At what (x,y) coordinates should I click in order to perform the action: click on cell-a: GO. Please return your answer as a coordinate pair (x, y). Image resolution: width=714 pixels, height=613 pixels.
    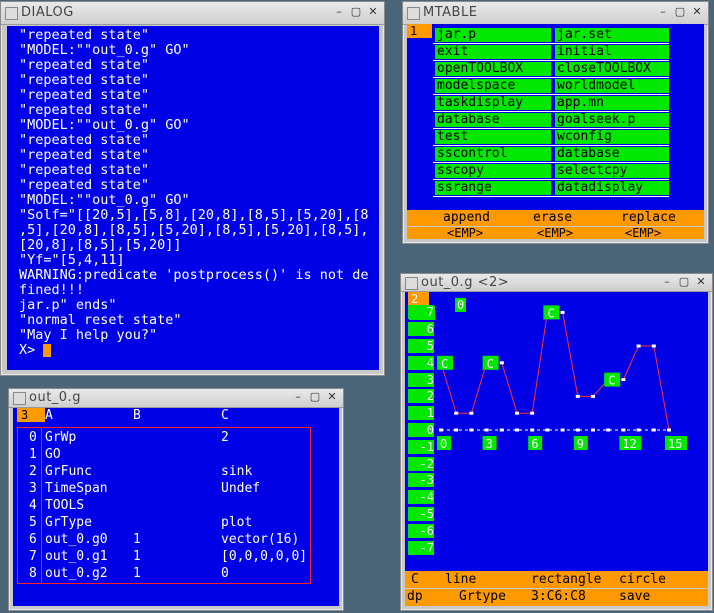
    Looking at the image, I should click on (53, 454).